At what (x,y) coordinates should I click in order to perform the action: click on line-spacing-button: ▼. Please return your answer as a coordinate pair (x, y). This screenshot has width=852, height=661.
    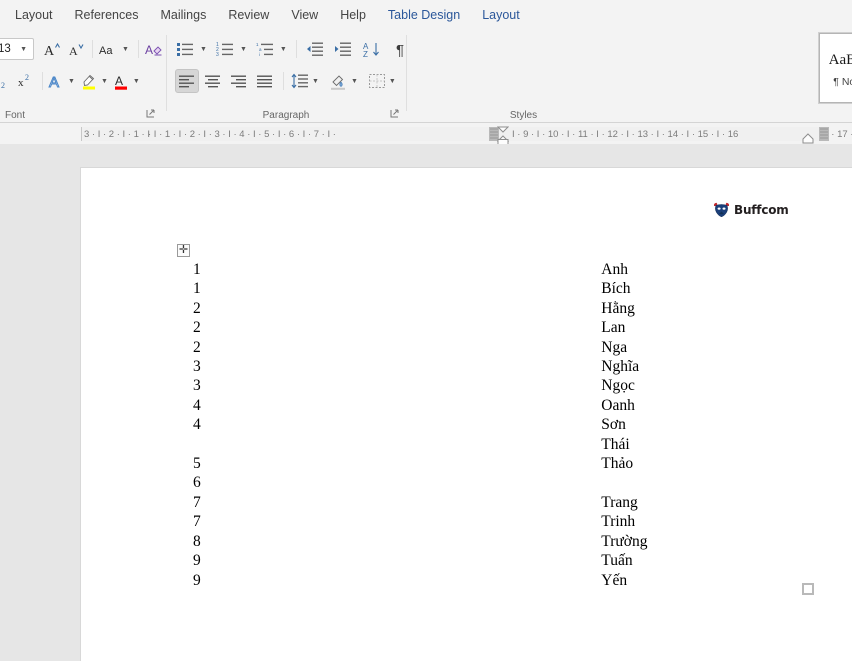
    Looking at the image, I should click on (306, 81).